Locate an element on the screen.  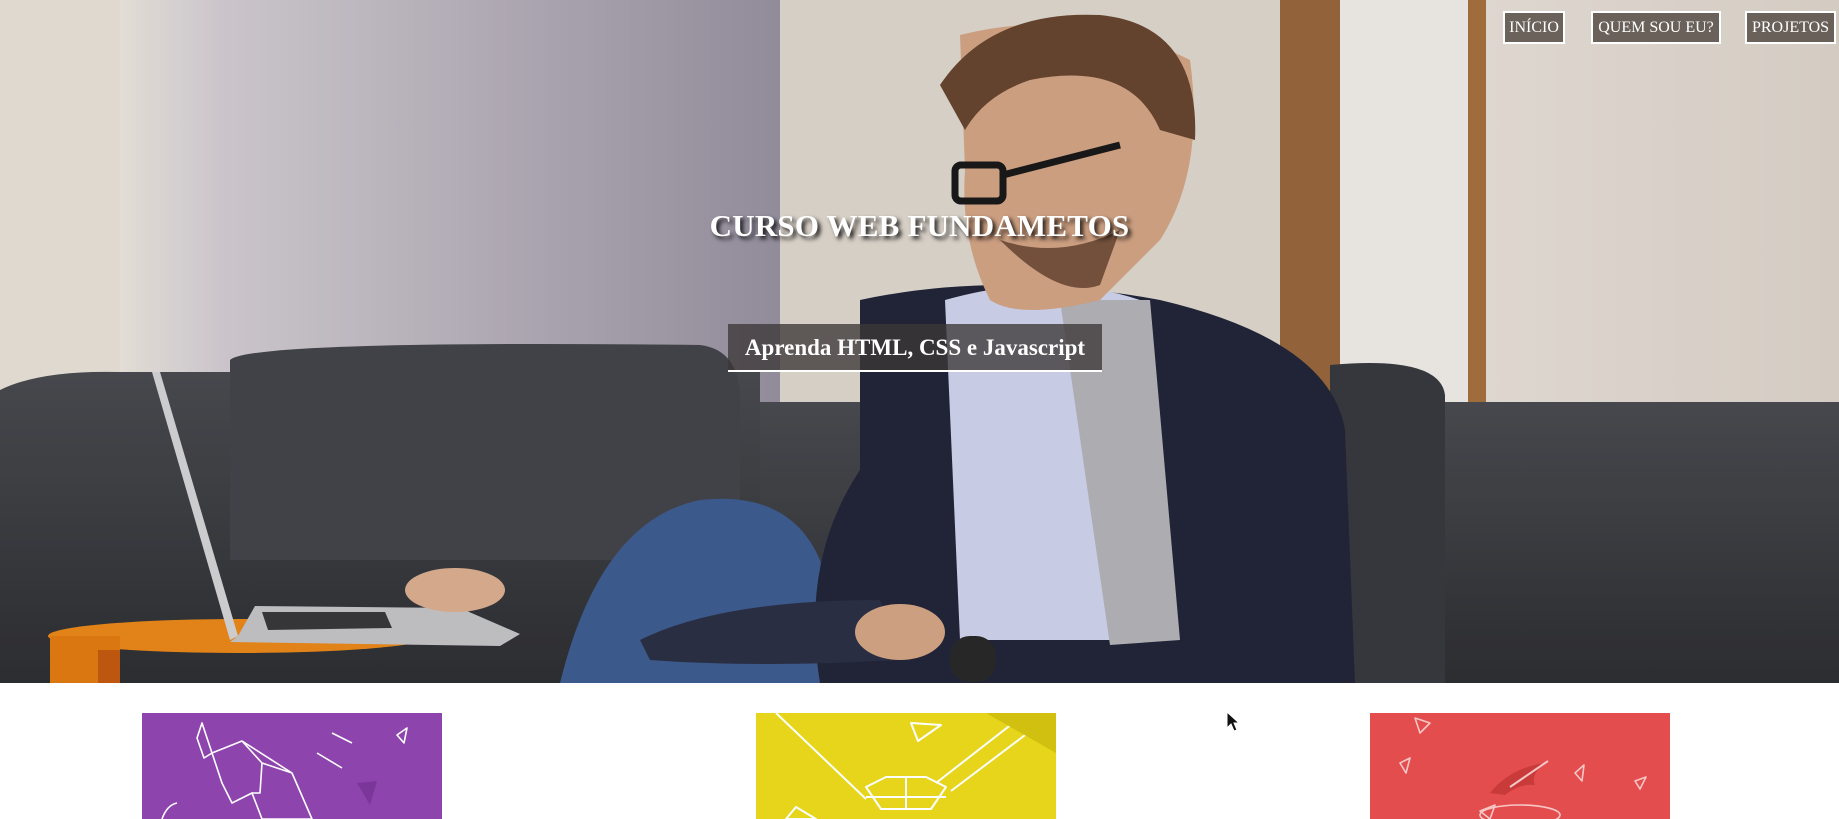
hero-subtitle: Aprenda HTML, CSS e Javascript is located at coordinates (915, 348).